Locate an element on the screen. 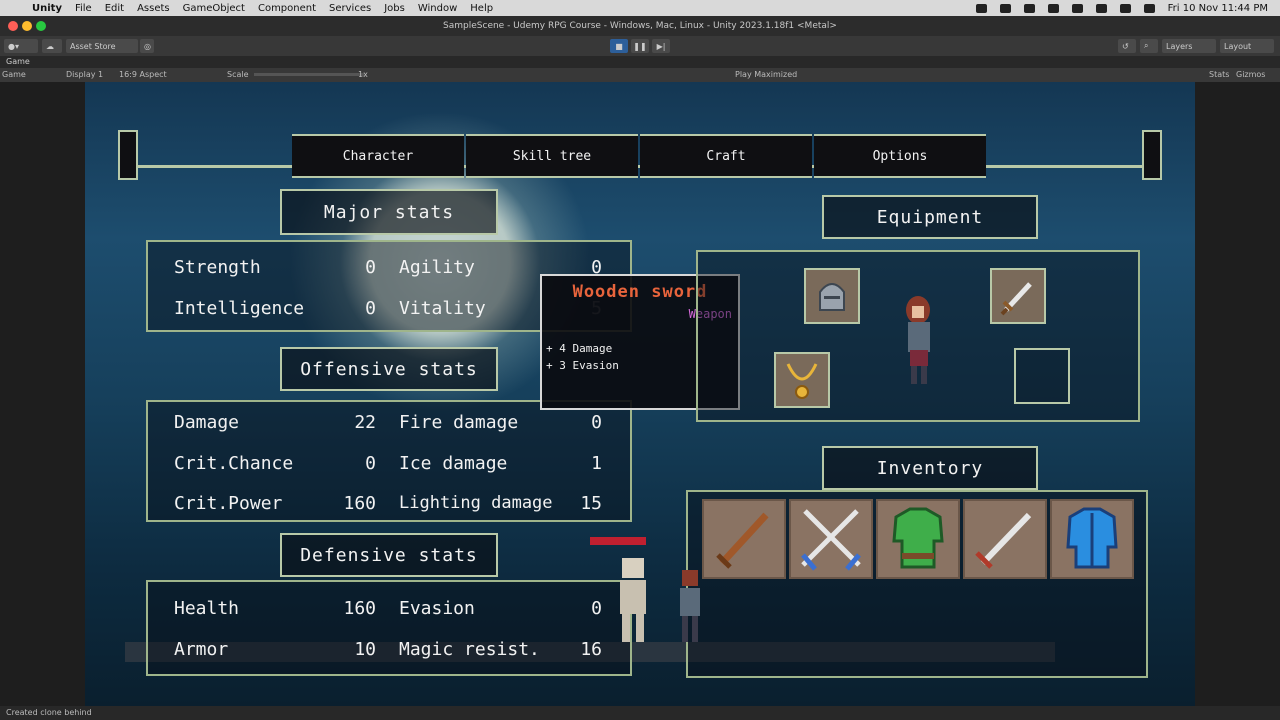 The image size is (1280, 720). pause-button: ❚❚ is located at coordinates (640, 46).